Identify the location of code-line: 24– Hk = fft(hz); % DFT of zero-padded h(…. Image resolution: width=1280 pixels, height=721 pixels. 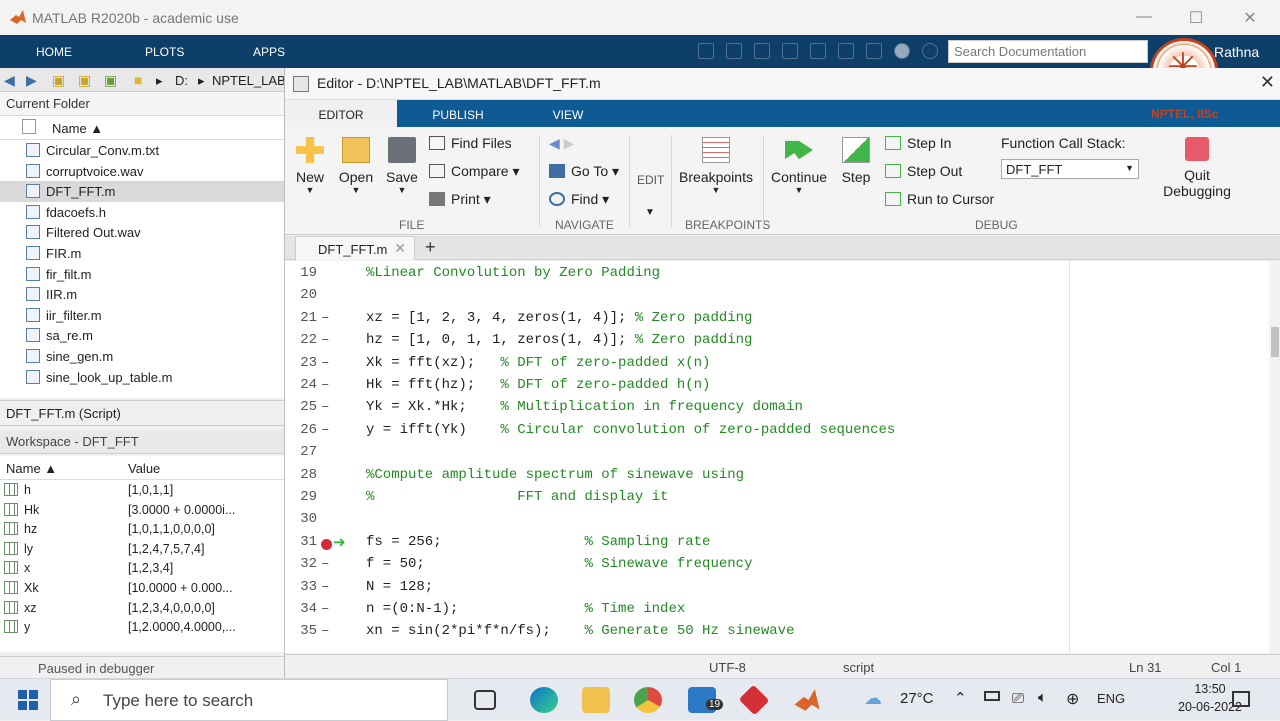
(677, 388).